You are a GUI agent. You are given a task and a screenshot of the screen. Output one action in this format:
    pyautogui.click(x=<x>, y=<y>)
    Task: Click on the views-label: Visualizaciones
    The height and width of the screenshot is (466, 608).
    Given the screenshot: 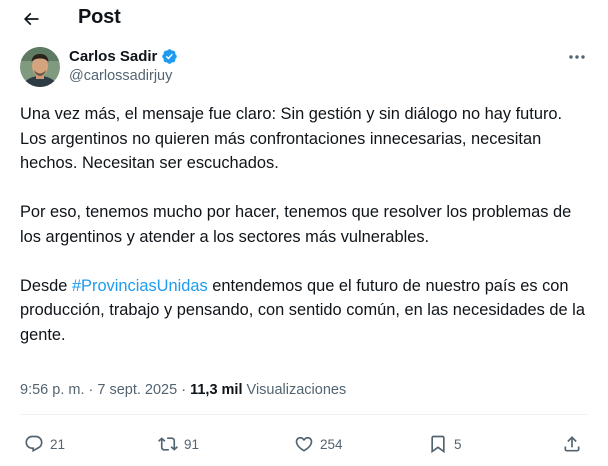 What is the action you would take?
    pyautogui.click(x=296, y=390)
    